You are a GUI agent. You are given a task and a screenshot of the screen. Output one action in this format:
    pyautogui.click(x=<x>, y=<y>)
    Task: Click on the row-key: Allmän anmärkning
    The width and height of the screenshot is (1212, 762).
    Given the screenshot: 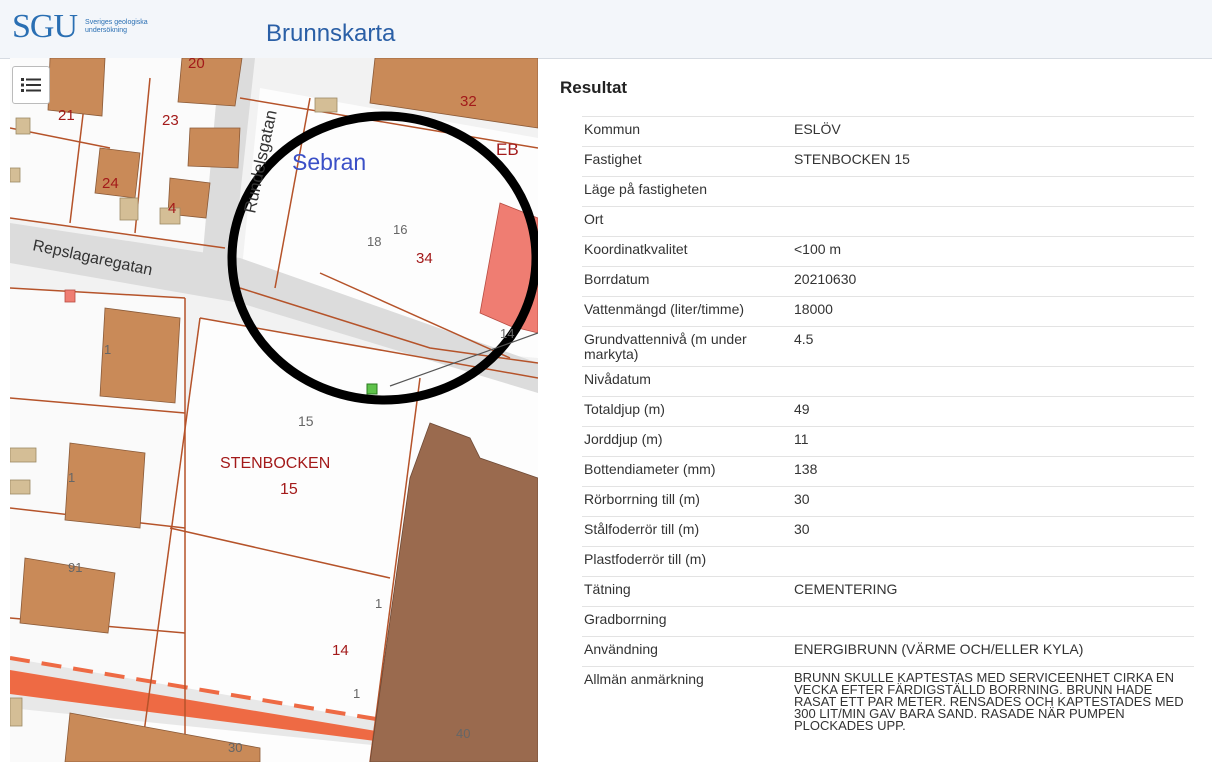 What is the action you would take?
    pyautogui.click(x=644, y=679)
    